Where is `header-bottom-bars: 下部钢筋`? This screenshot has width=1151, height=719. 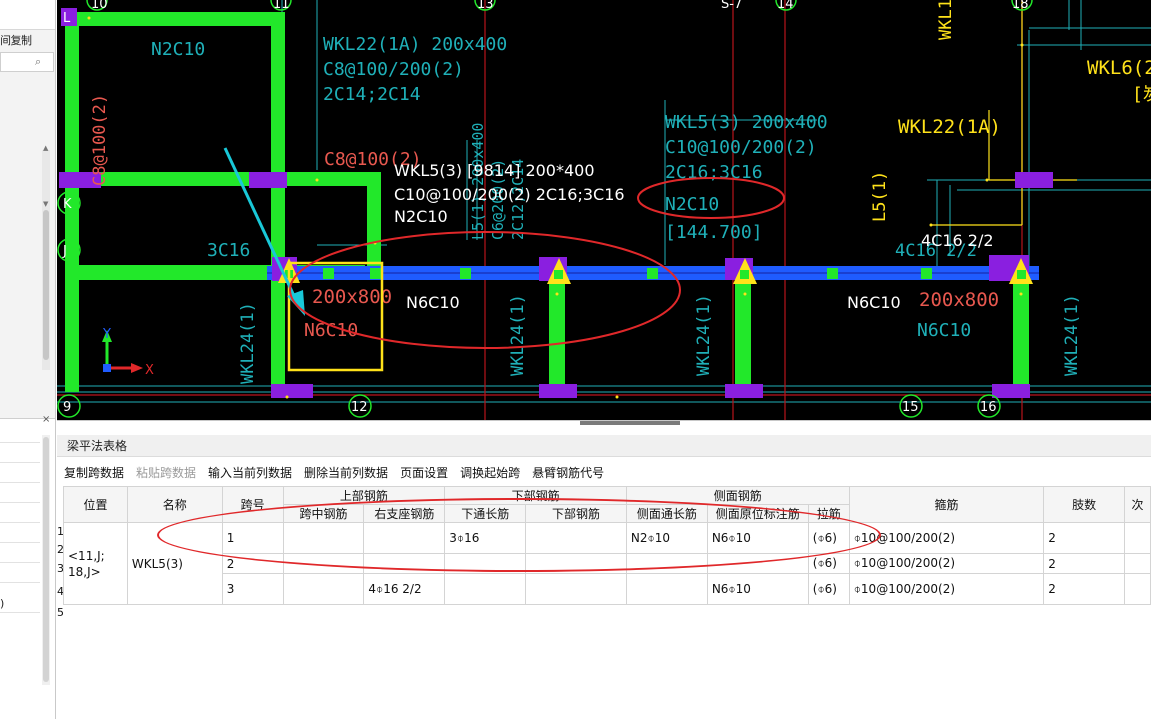 header-bottom-bars: 下部钢筋 is located at coordinates (576, 513).